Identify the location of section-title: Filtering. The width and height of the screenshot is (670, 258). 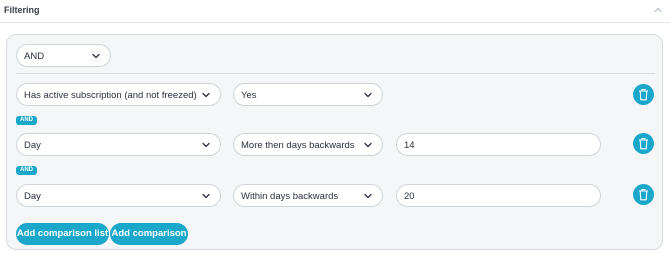
(22, 10).